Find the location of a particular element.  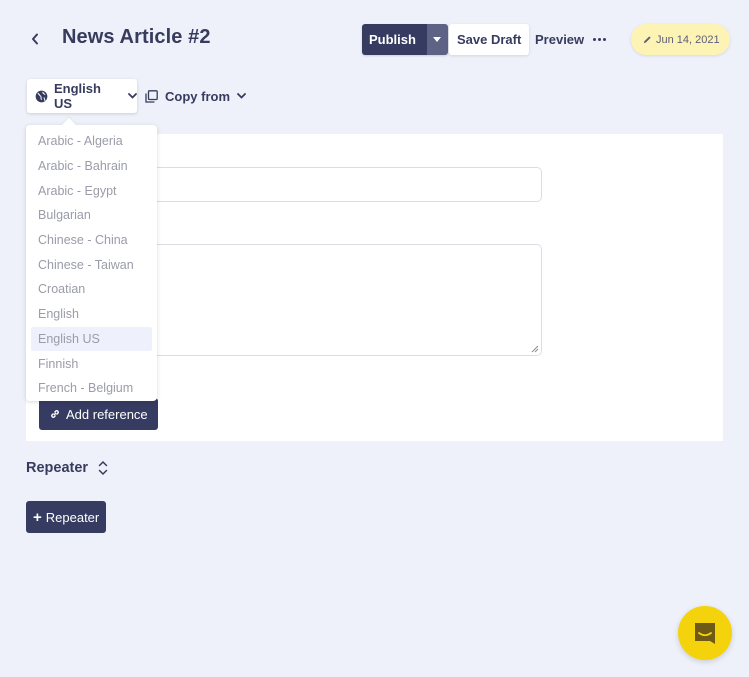

chat-launcher-button is located at coordinates (705, 633).